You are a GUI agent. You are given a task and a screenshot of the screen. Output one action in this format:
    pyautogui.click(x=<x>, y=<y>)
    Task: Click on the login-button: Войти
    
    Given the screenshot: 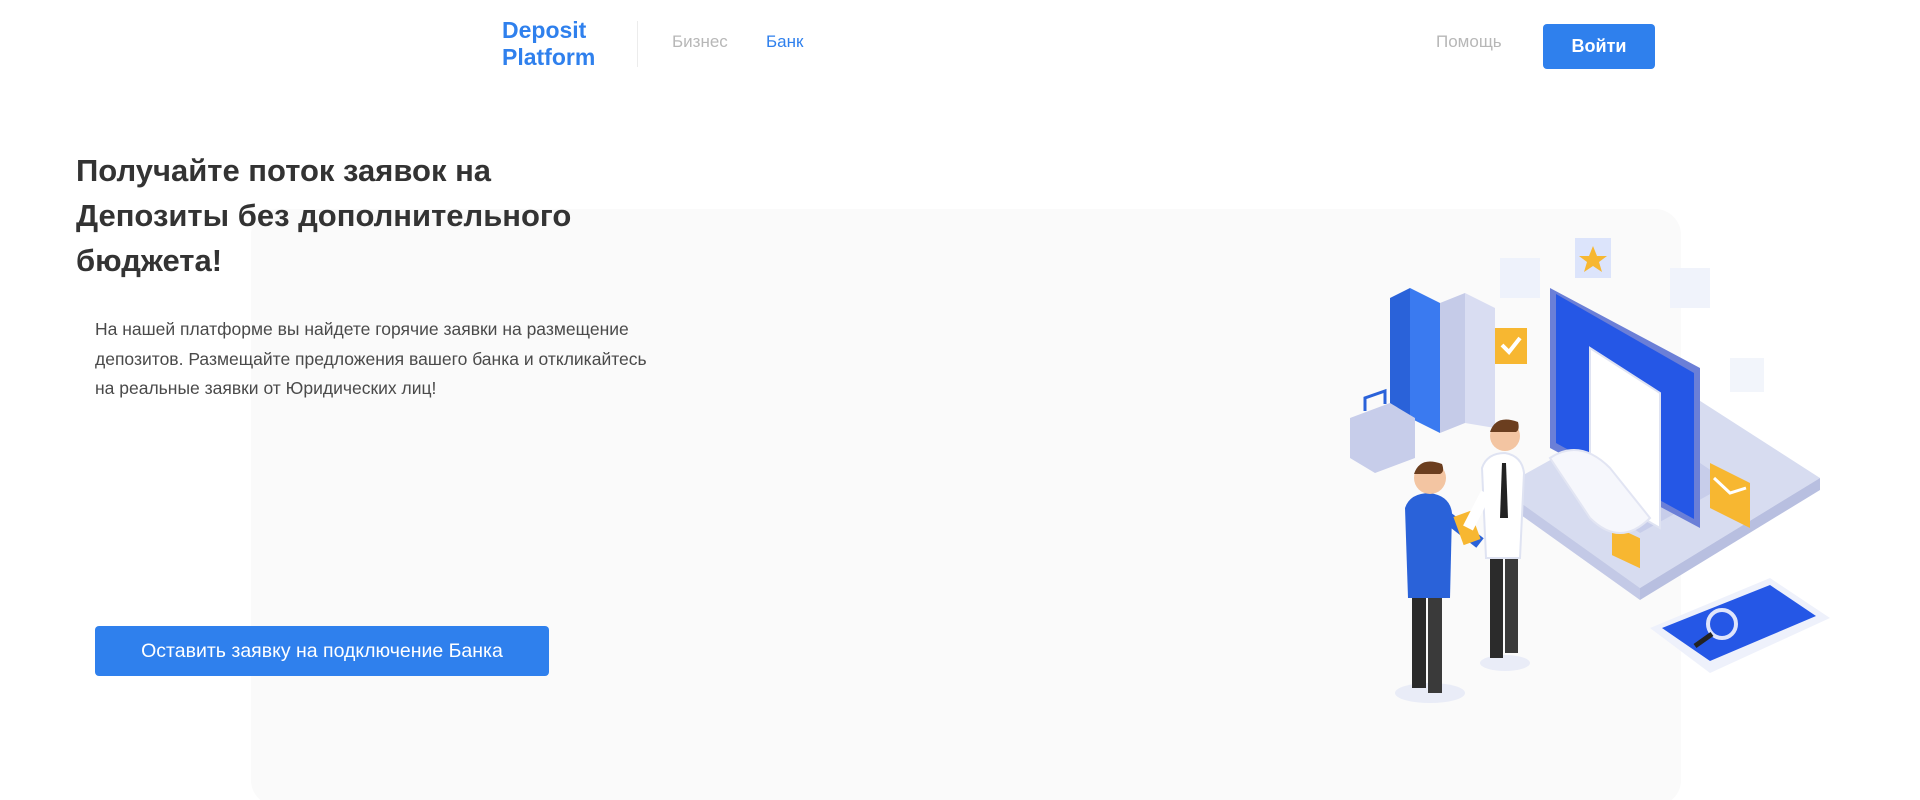 What is the action you would take?
    pyautogui.click(x=1599, y=46)
    